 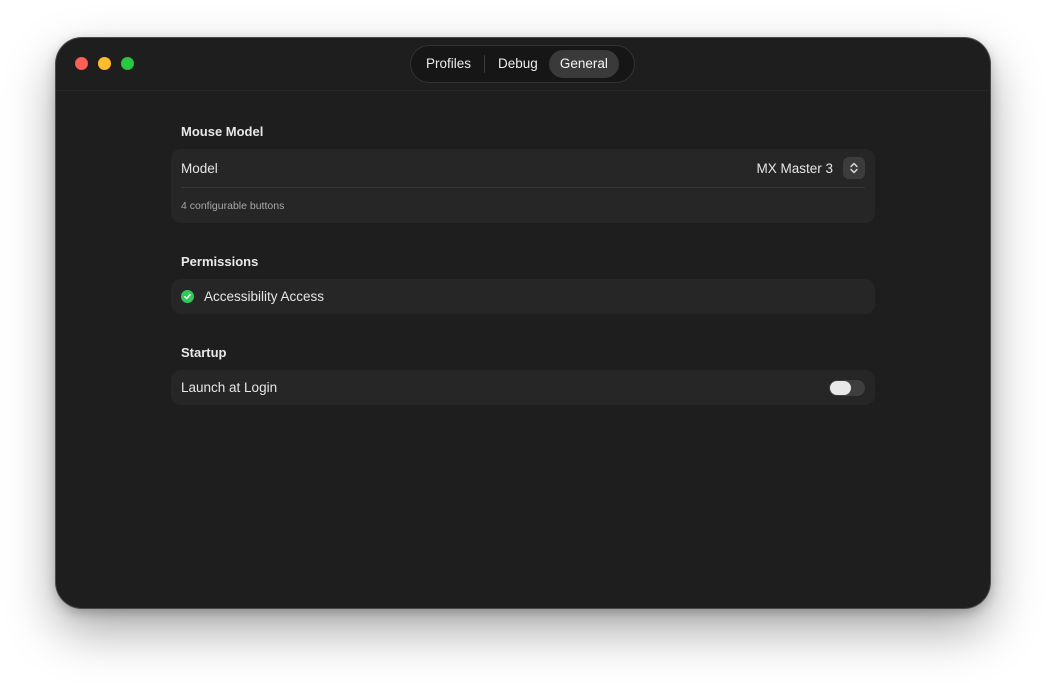 I want to click on section-title-mouse-model: Mouse Model, so click(x=222, y=131).